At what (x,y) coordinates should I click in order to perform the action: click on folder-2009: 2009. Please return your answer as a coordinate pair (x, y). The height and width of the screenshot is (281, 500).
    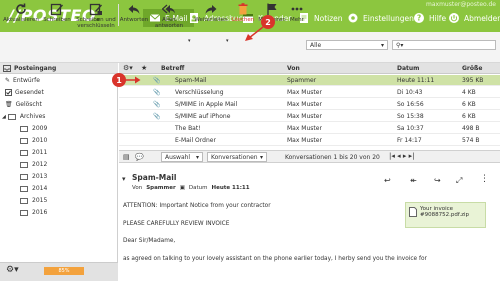
    Looking at the image, I should click on (58, 128).